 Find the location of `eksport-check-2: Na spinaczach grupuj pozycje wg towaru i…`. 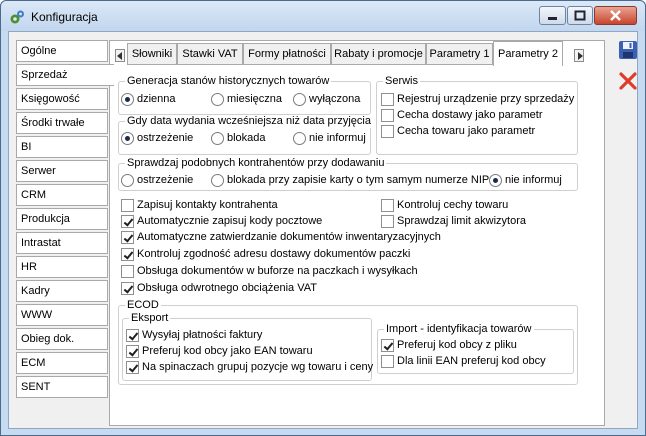

eksport-check-2: Na spinaczach grupuj pozycje wg towaru i… is located at coordinates (249, 367).